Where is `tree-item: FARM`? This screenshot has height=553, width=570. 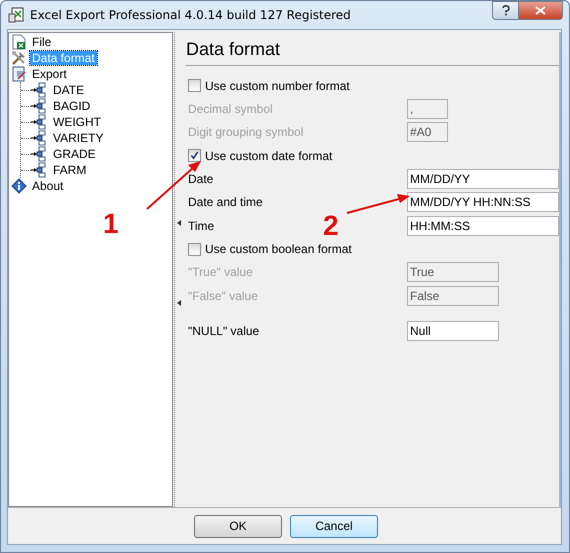 tree-item: FARM is located at coordinates (95, 170).